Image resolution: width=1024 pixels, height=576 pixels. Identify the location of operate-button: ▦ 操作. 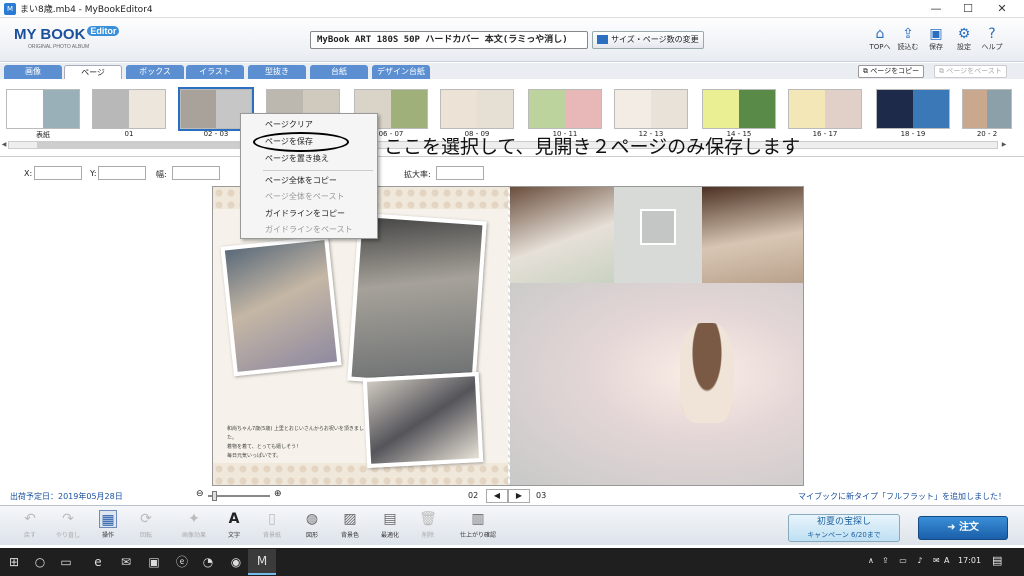
(108, 524).